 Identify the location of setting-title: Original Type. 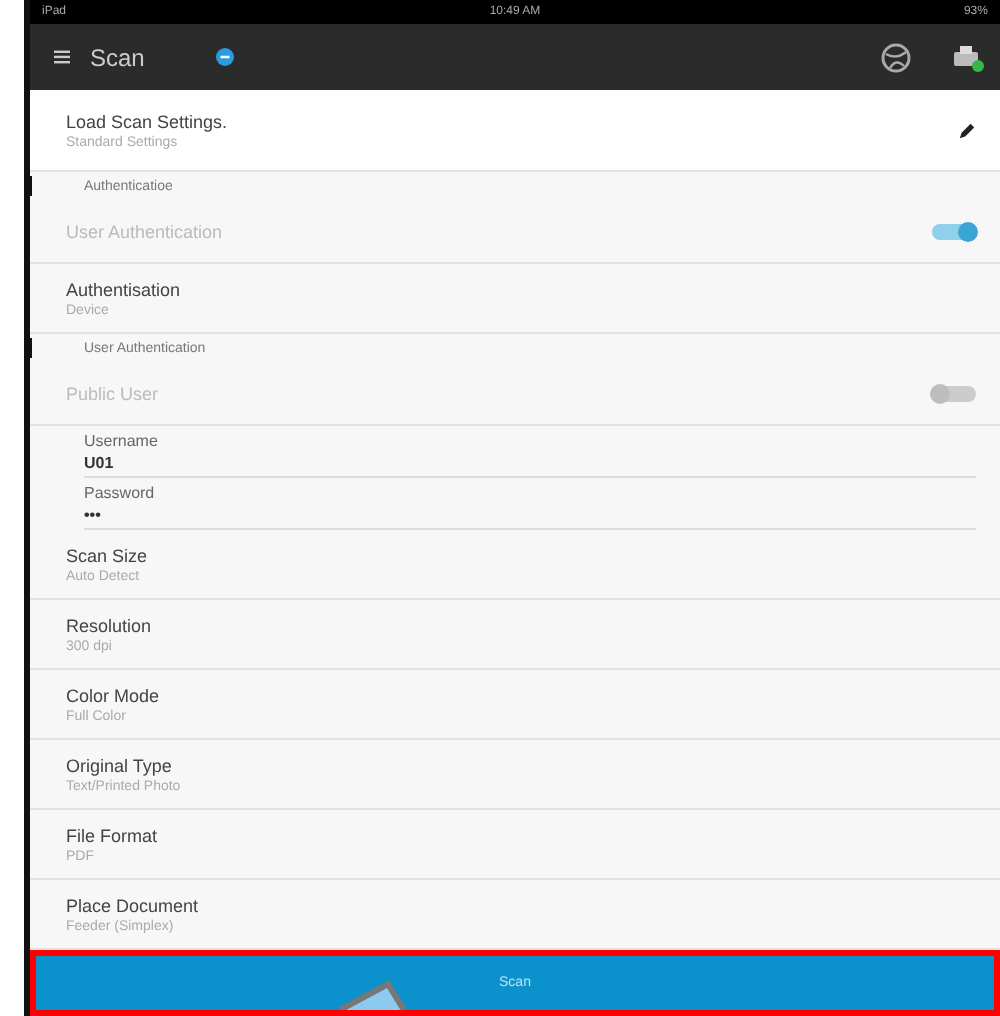
(120, 765).